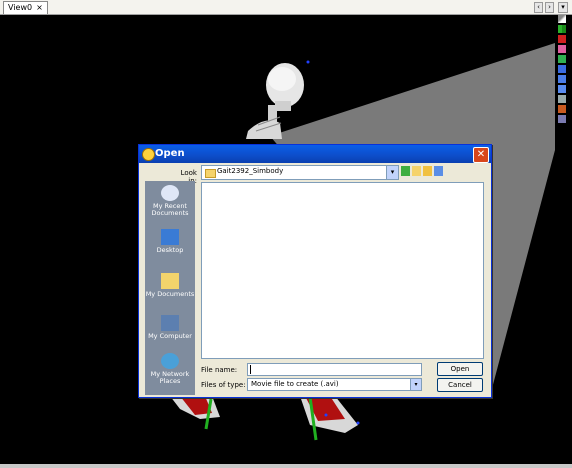 This screenshot has width=572, height=468. What do you see at coordinates (562, 29) in the screenshot?
I see `axis-toggle-icon` at bounding box center [562, 29].